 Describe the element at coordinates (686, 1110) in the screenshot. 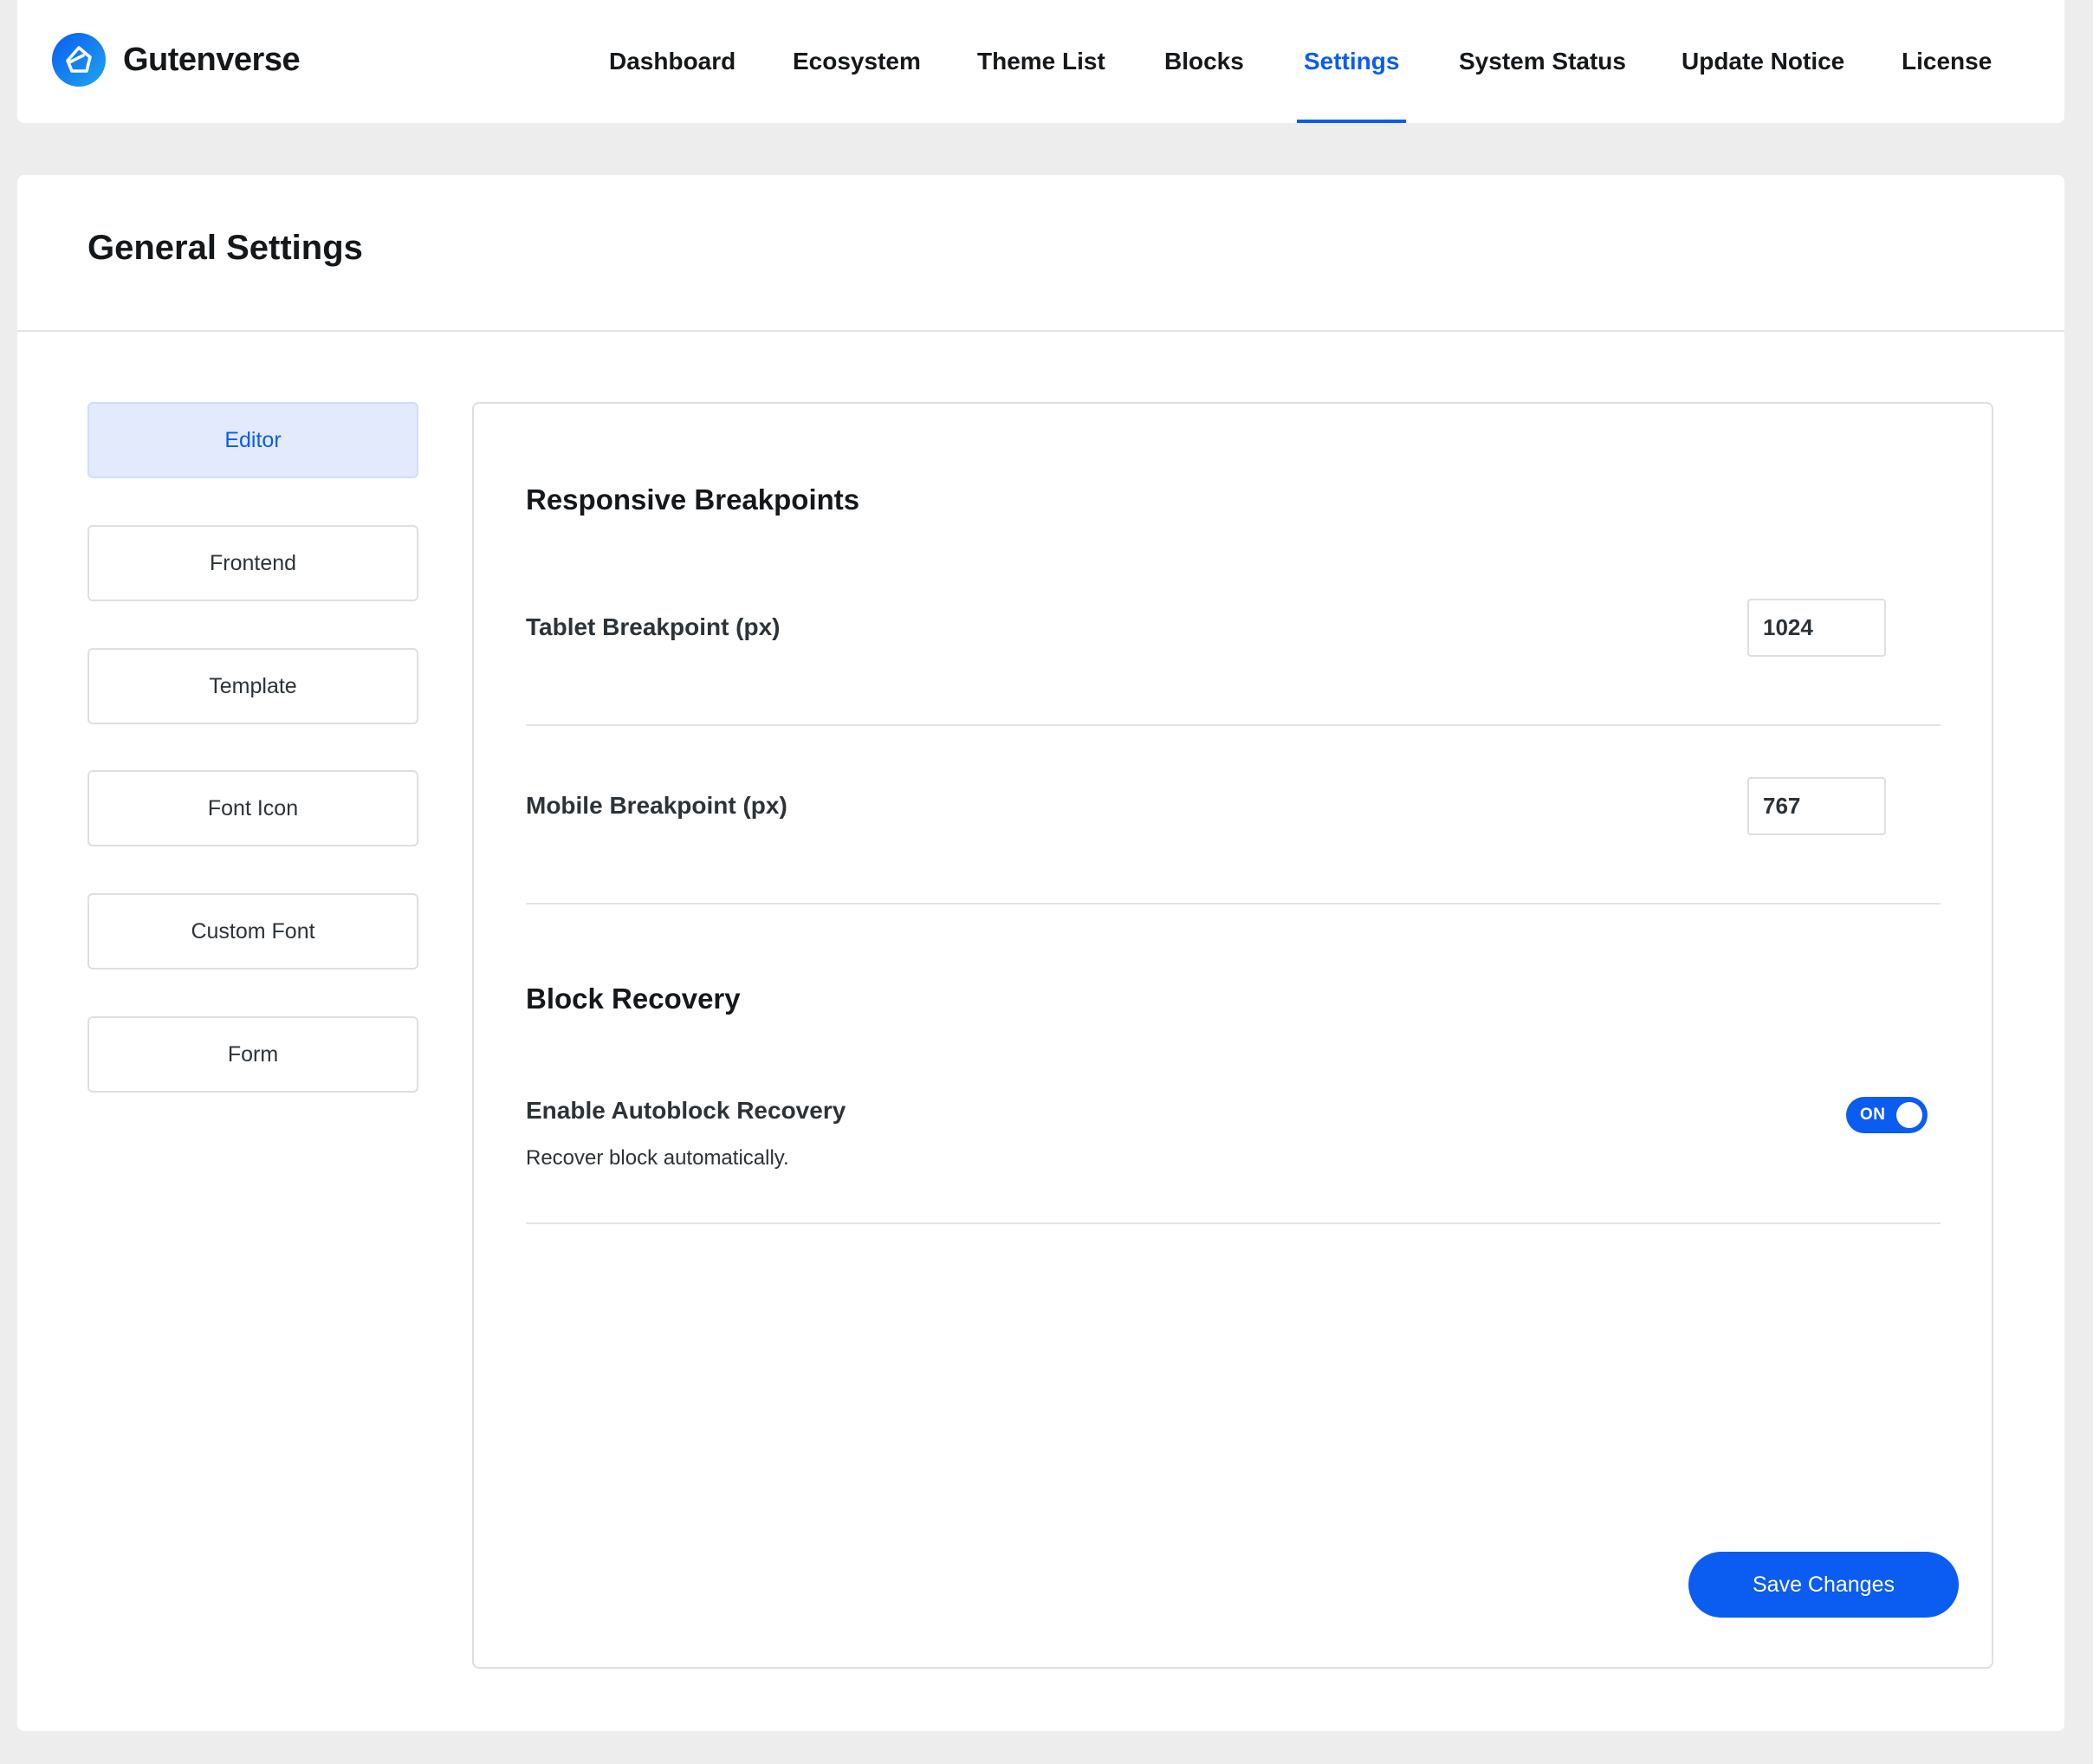

I see `autoblock-recovery-label: Enable Autoblock Recovery` at that location.